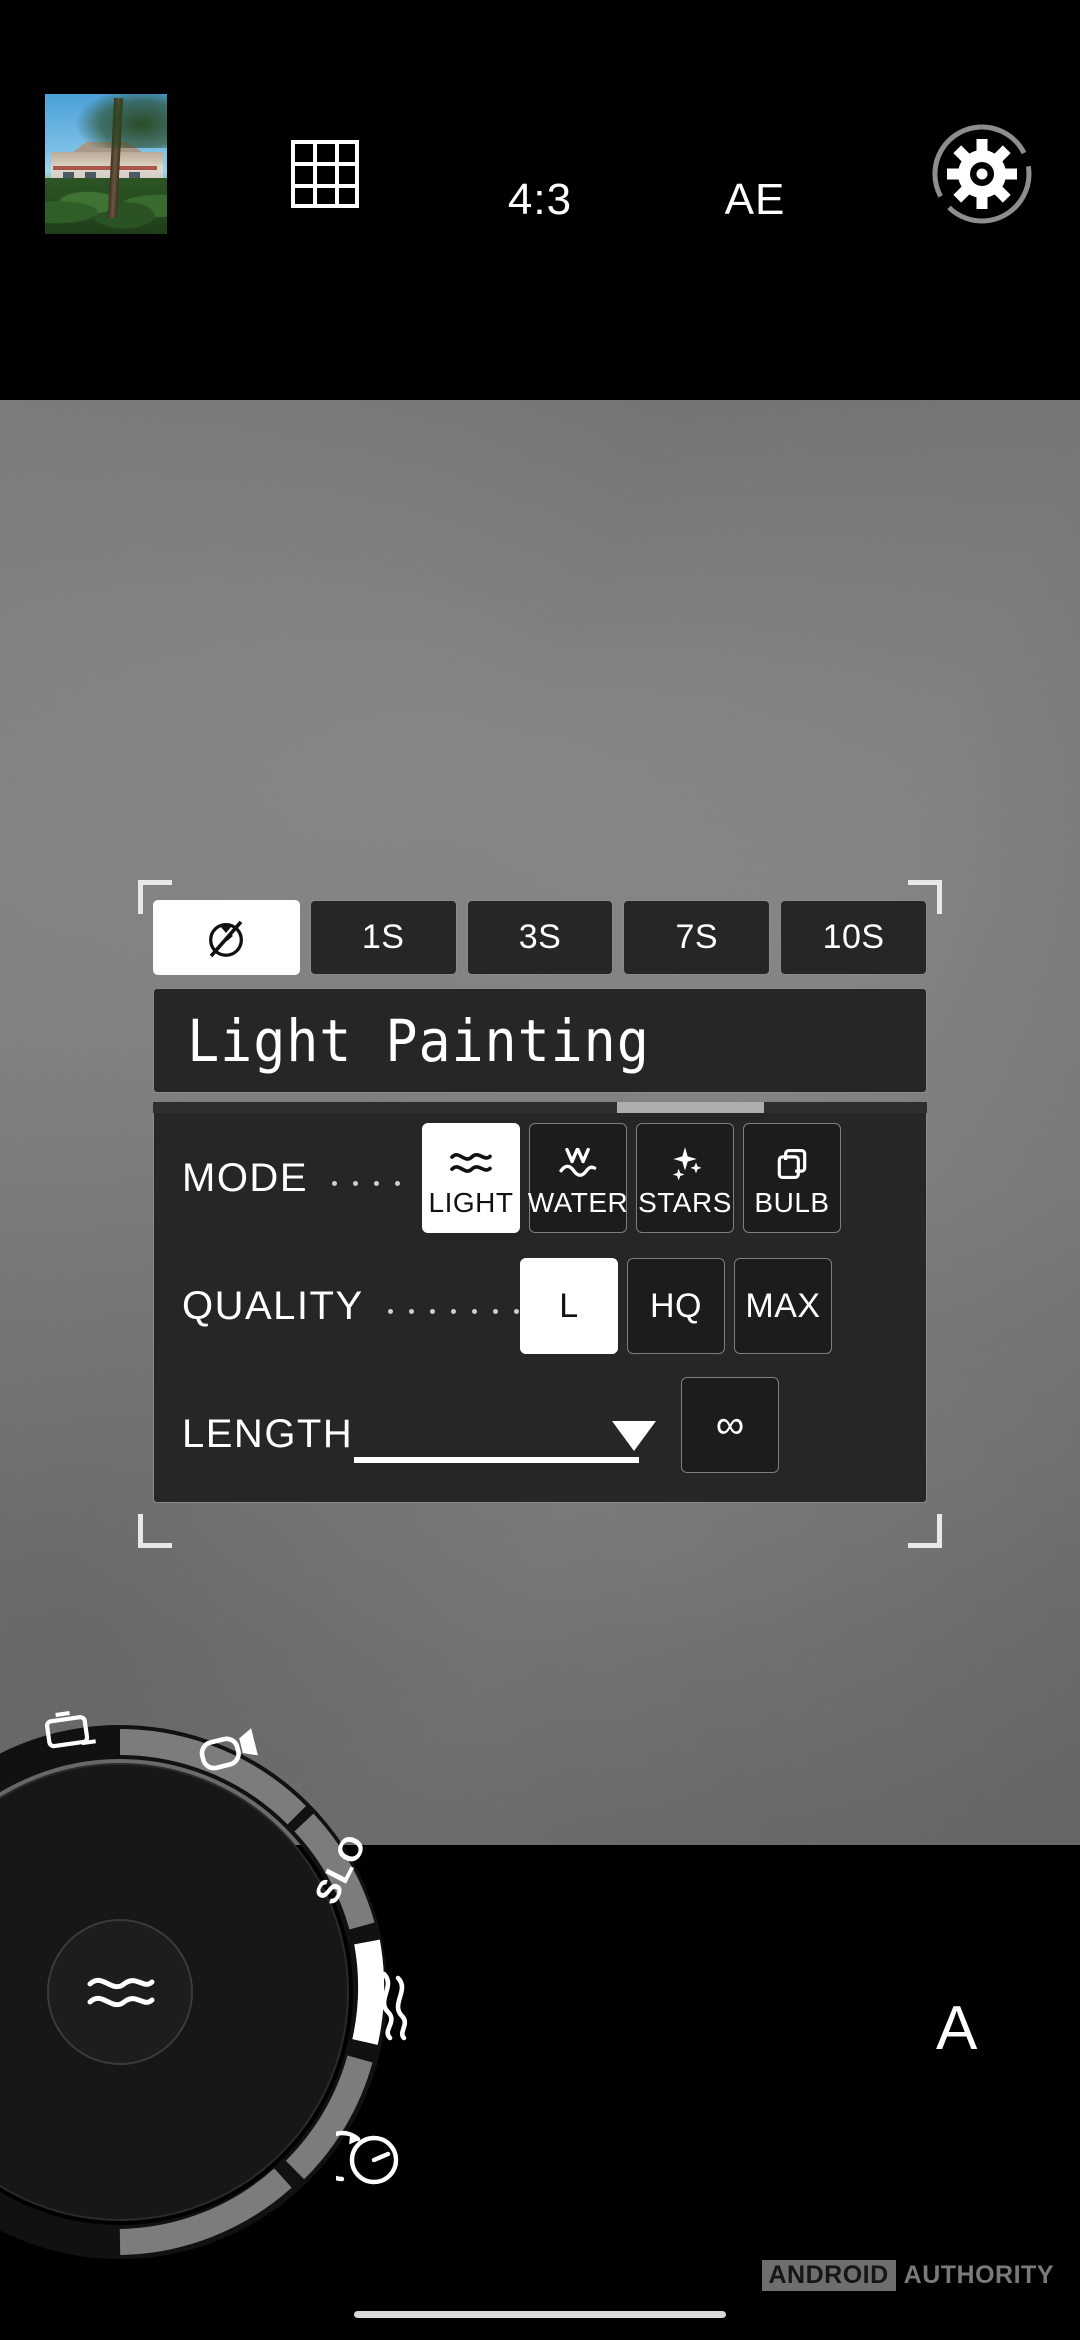 This screenshot has width=1080, height=2340. I want to click on thumbnail-trim, so click(105, 168).